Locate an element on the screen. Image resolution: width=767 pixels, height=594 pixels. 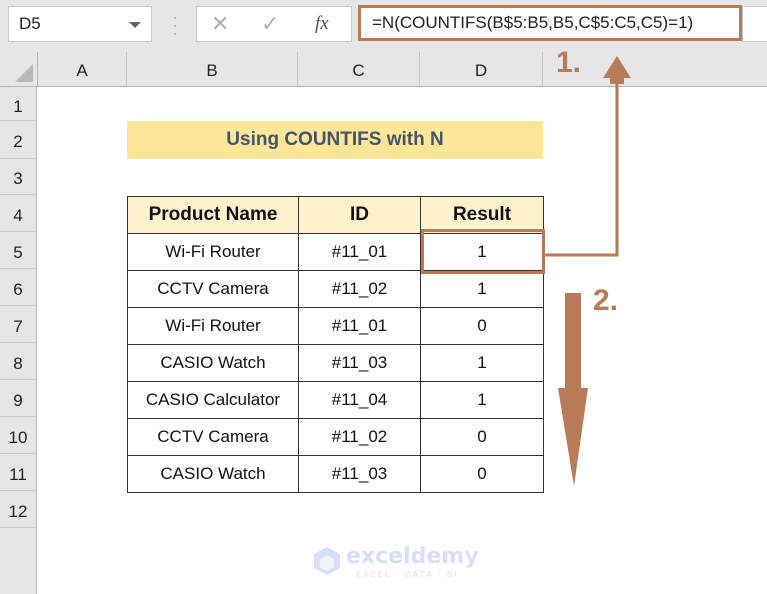
exceldemy-watermark: exceldemy EXCEL · DATA · BI is located at coordinates (395, 562).